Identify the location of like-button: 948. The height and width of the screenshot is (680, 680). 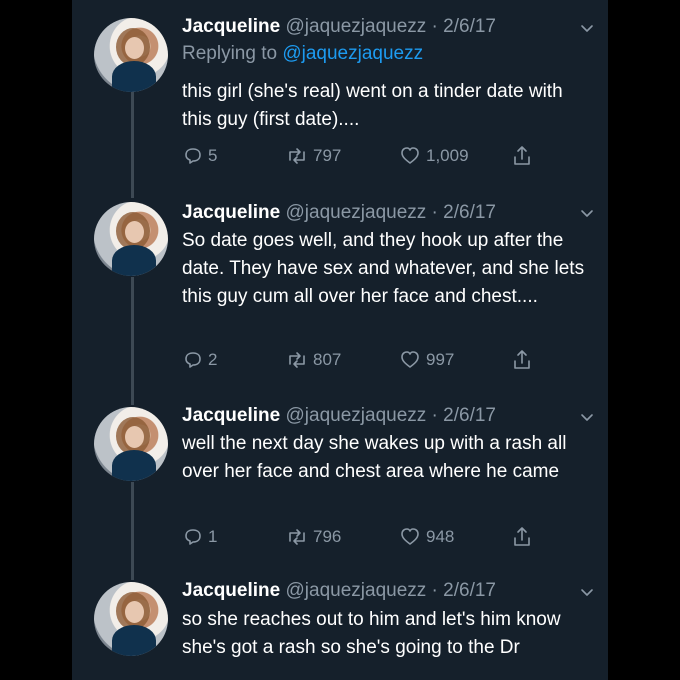
(426, 537).